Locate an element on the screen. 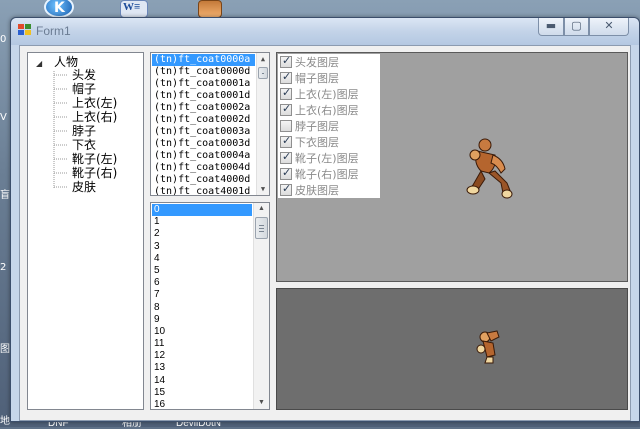  layer-checkbox-label: 上衣(右)图层 is located at coordinates (327, 110).